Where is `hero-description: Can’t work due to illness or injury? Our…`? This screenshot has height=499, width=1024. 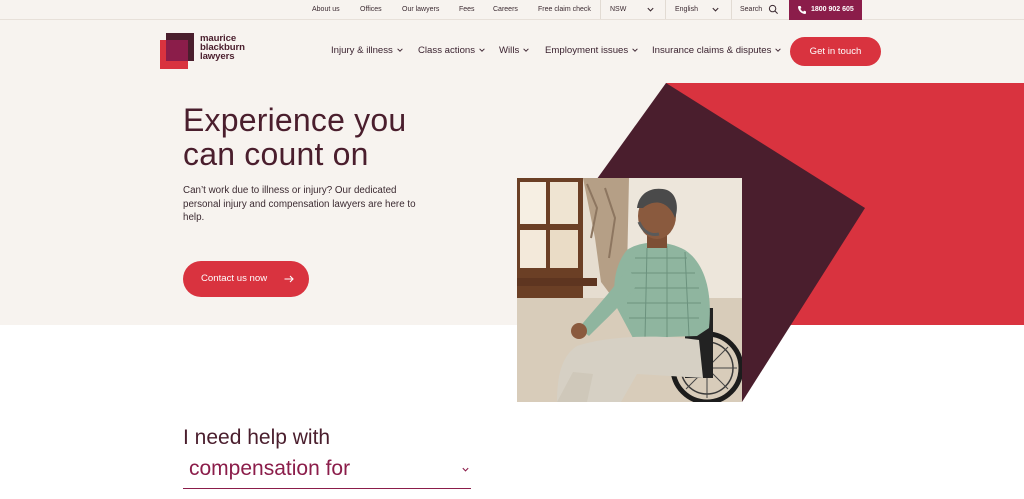 hero-description: Can’t work due to illness or injury? Our… is located at coordinates (299, 204).